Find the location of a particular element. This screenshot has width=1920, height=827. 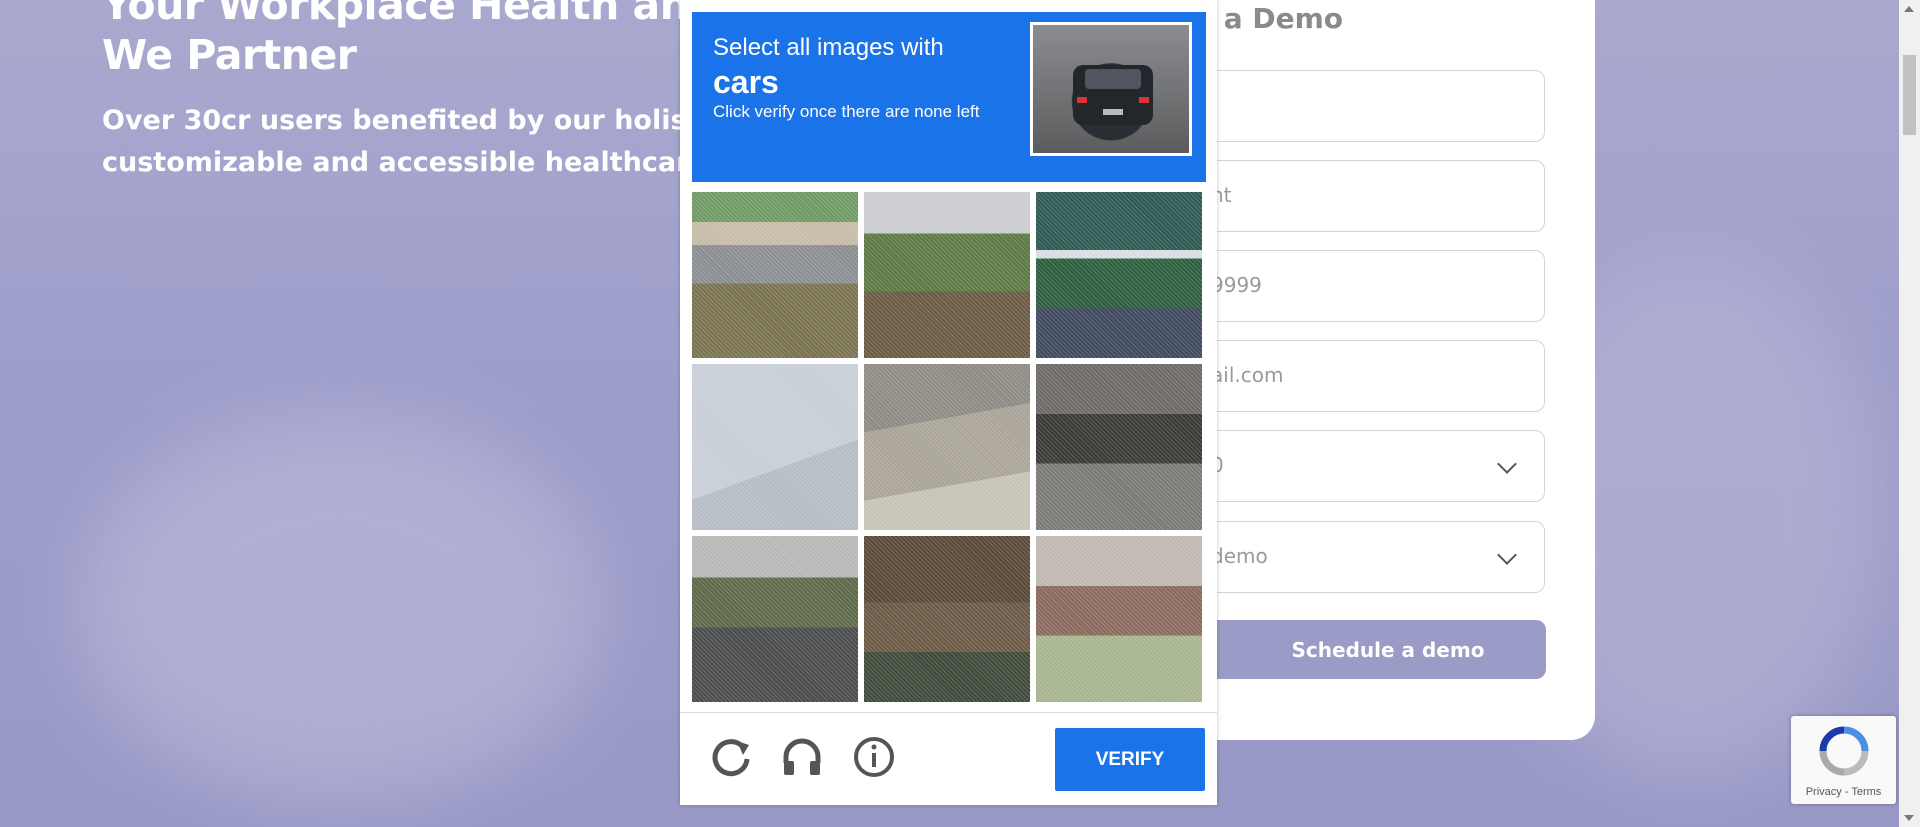

background-shape is located at coordinates (340, 610).